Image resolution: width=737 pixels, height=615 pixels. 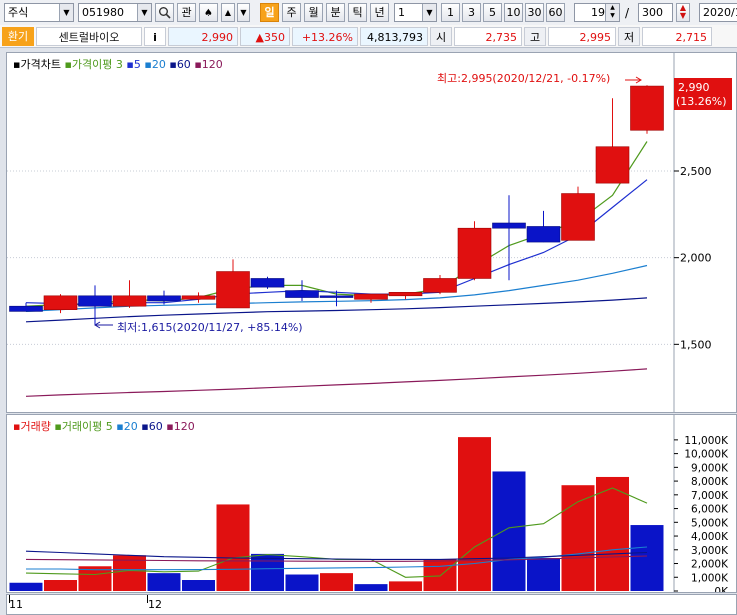 What do you see at coordinates (696, 344) in the screenshot?
I see `price-y-tick-label: 1,500` at bounding box center [696, 344].